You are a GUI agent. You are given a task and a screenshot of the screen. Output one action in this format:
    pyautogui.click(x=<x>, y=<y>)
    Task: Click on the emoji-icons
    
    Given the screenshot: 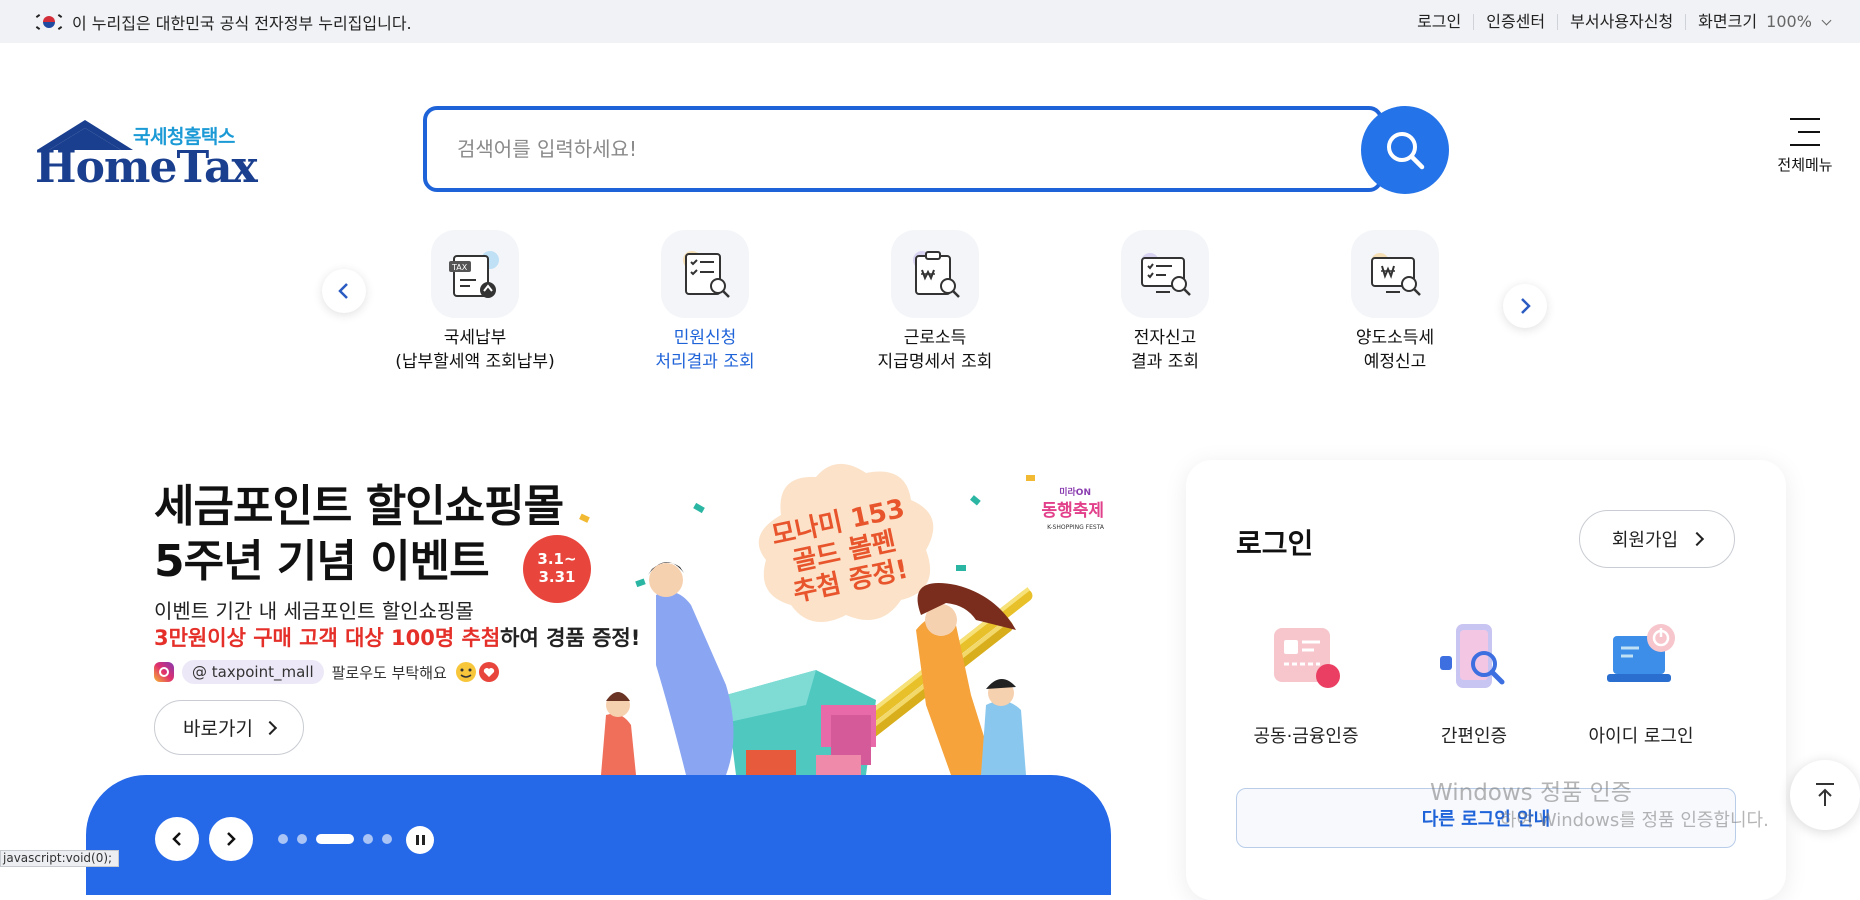 What is the action you would take?
    pyautogui.click(x=477, y=672)
    